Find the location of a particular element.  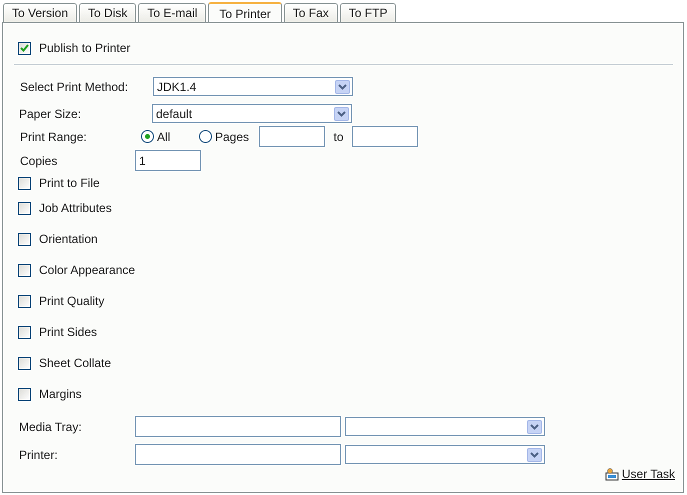

page-to-field is located at coordinates (385, 136).